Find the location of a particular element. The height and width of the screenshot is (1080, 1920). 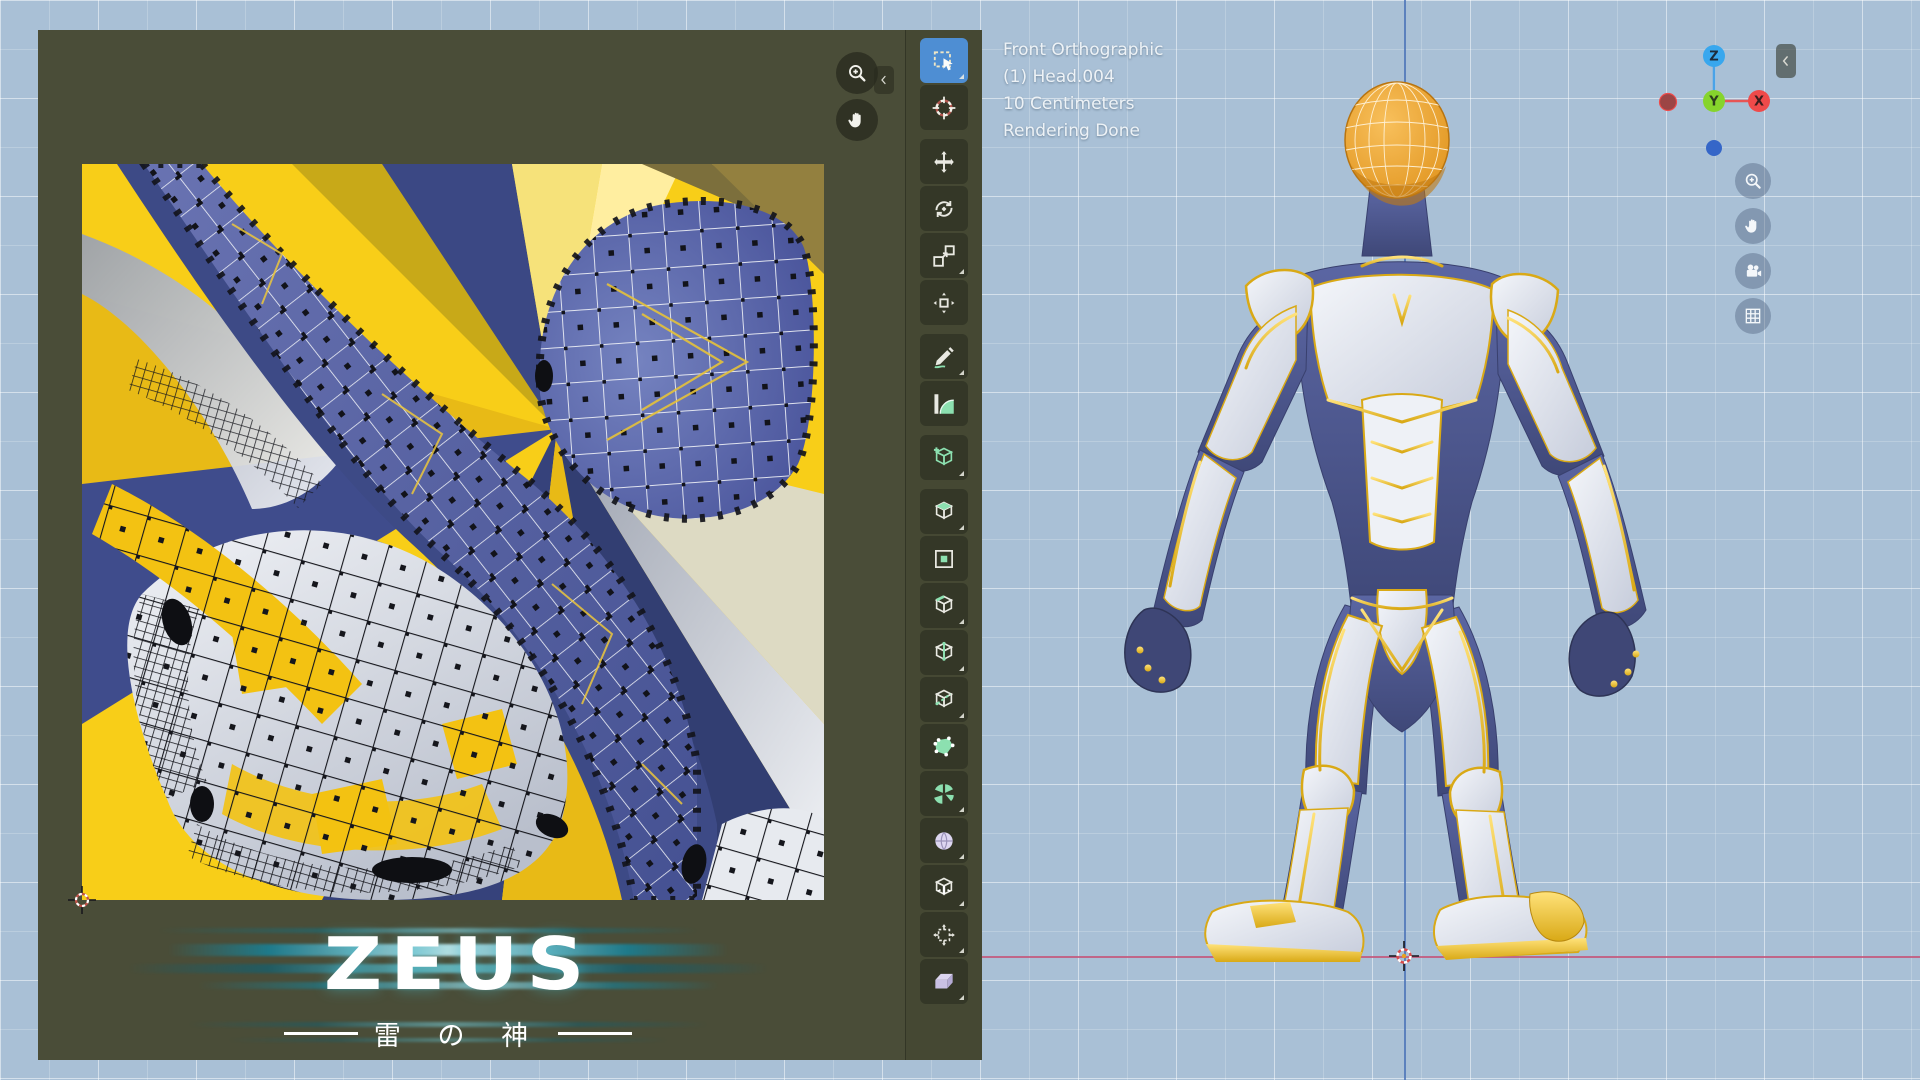

gizmo-neg-x-ball is located at coordinates (1668, 102).